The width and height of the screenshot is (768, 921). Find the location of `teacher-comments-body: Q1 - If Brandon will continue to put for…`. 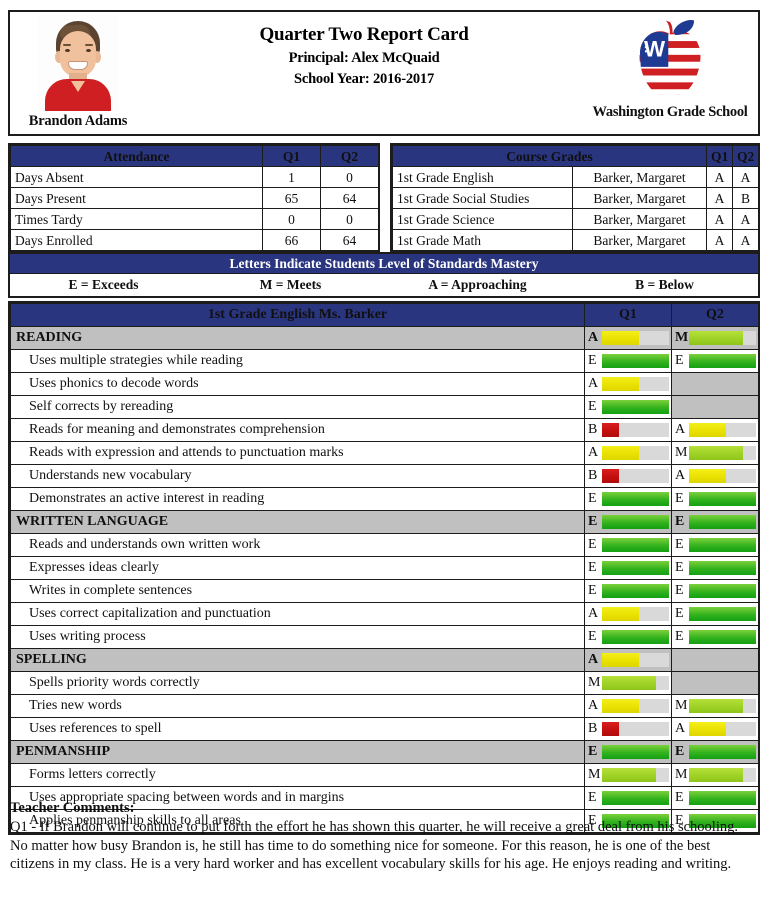

teacher-comments-body: Q1 - If Brandon will continue to put for… is located at coordinates (374, 845).